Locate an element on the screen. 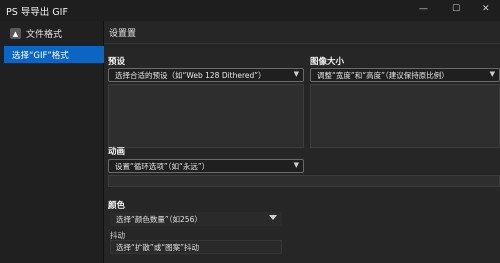 The height and width of the screenshot is (263, 500). triangle-down-icon is located at coordinates (273, 217).